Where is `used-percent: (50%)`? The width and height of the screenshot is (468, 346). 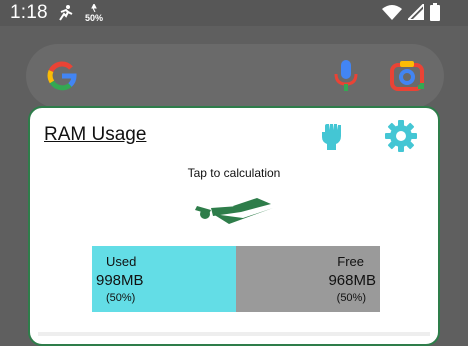 used-percent: (50%) is located at coordinates (121, 298).